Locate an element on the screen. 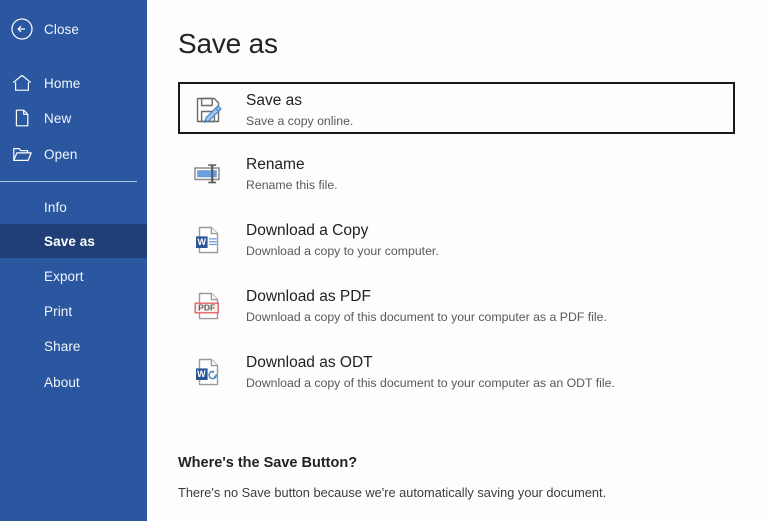  sidebar-item-share-label: Share is located at coordinates (62, 346).